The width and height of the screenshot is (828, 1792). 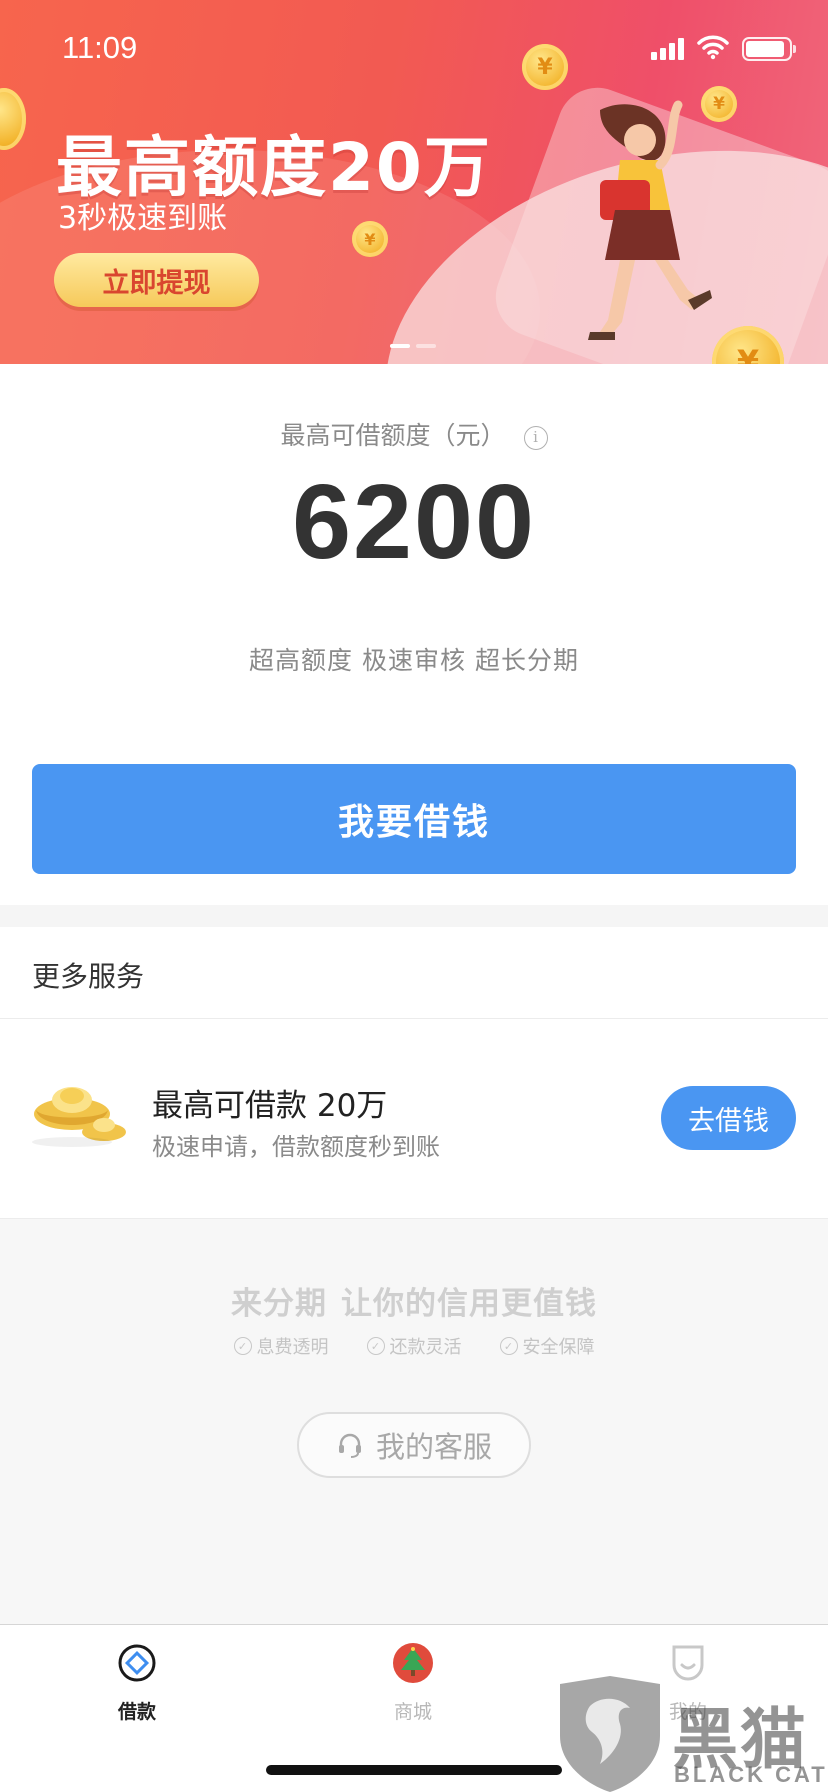 I want to click on slogan-brand: 来分期, so click(x=279, y=1304).